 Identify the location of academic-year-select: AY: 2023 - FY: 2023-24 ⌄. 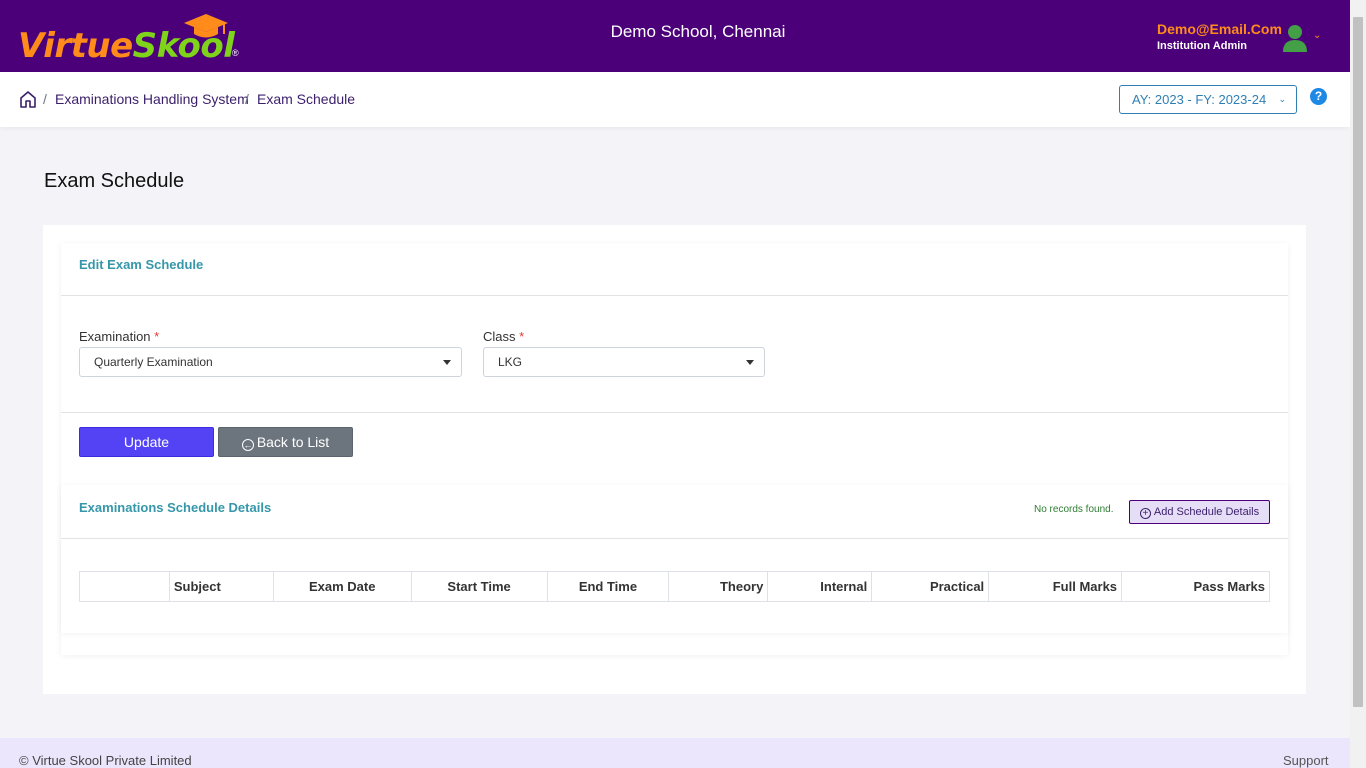
(1208, 99).